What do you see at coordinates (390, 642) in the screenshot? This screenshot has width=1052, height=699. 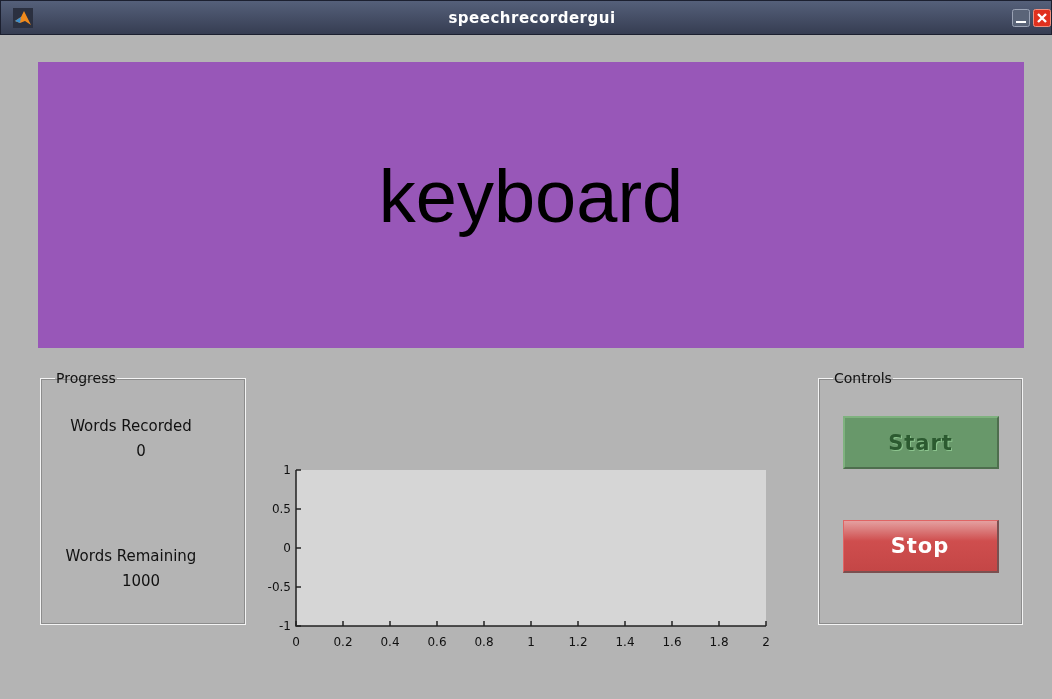 I see `tick-label: 0.4` at bounding box center [390, 642].